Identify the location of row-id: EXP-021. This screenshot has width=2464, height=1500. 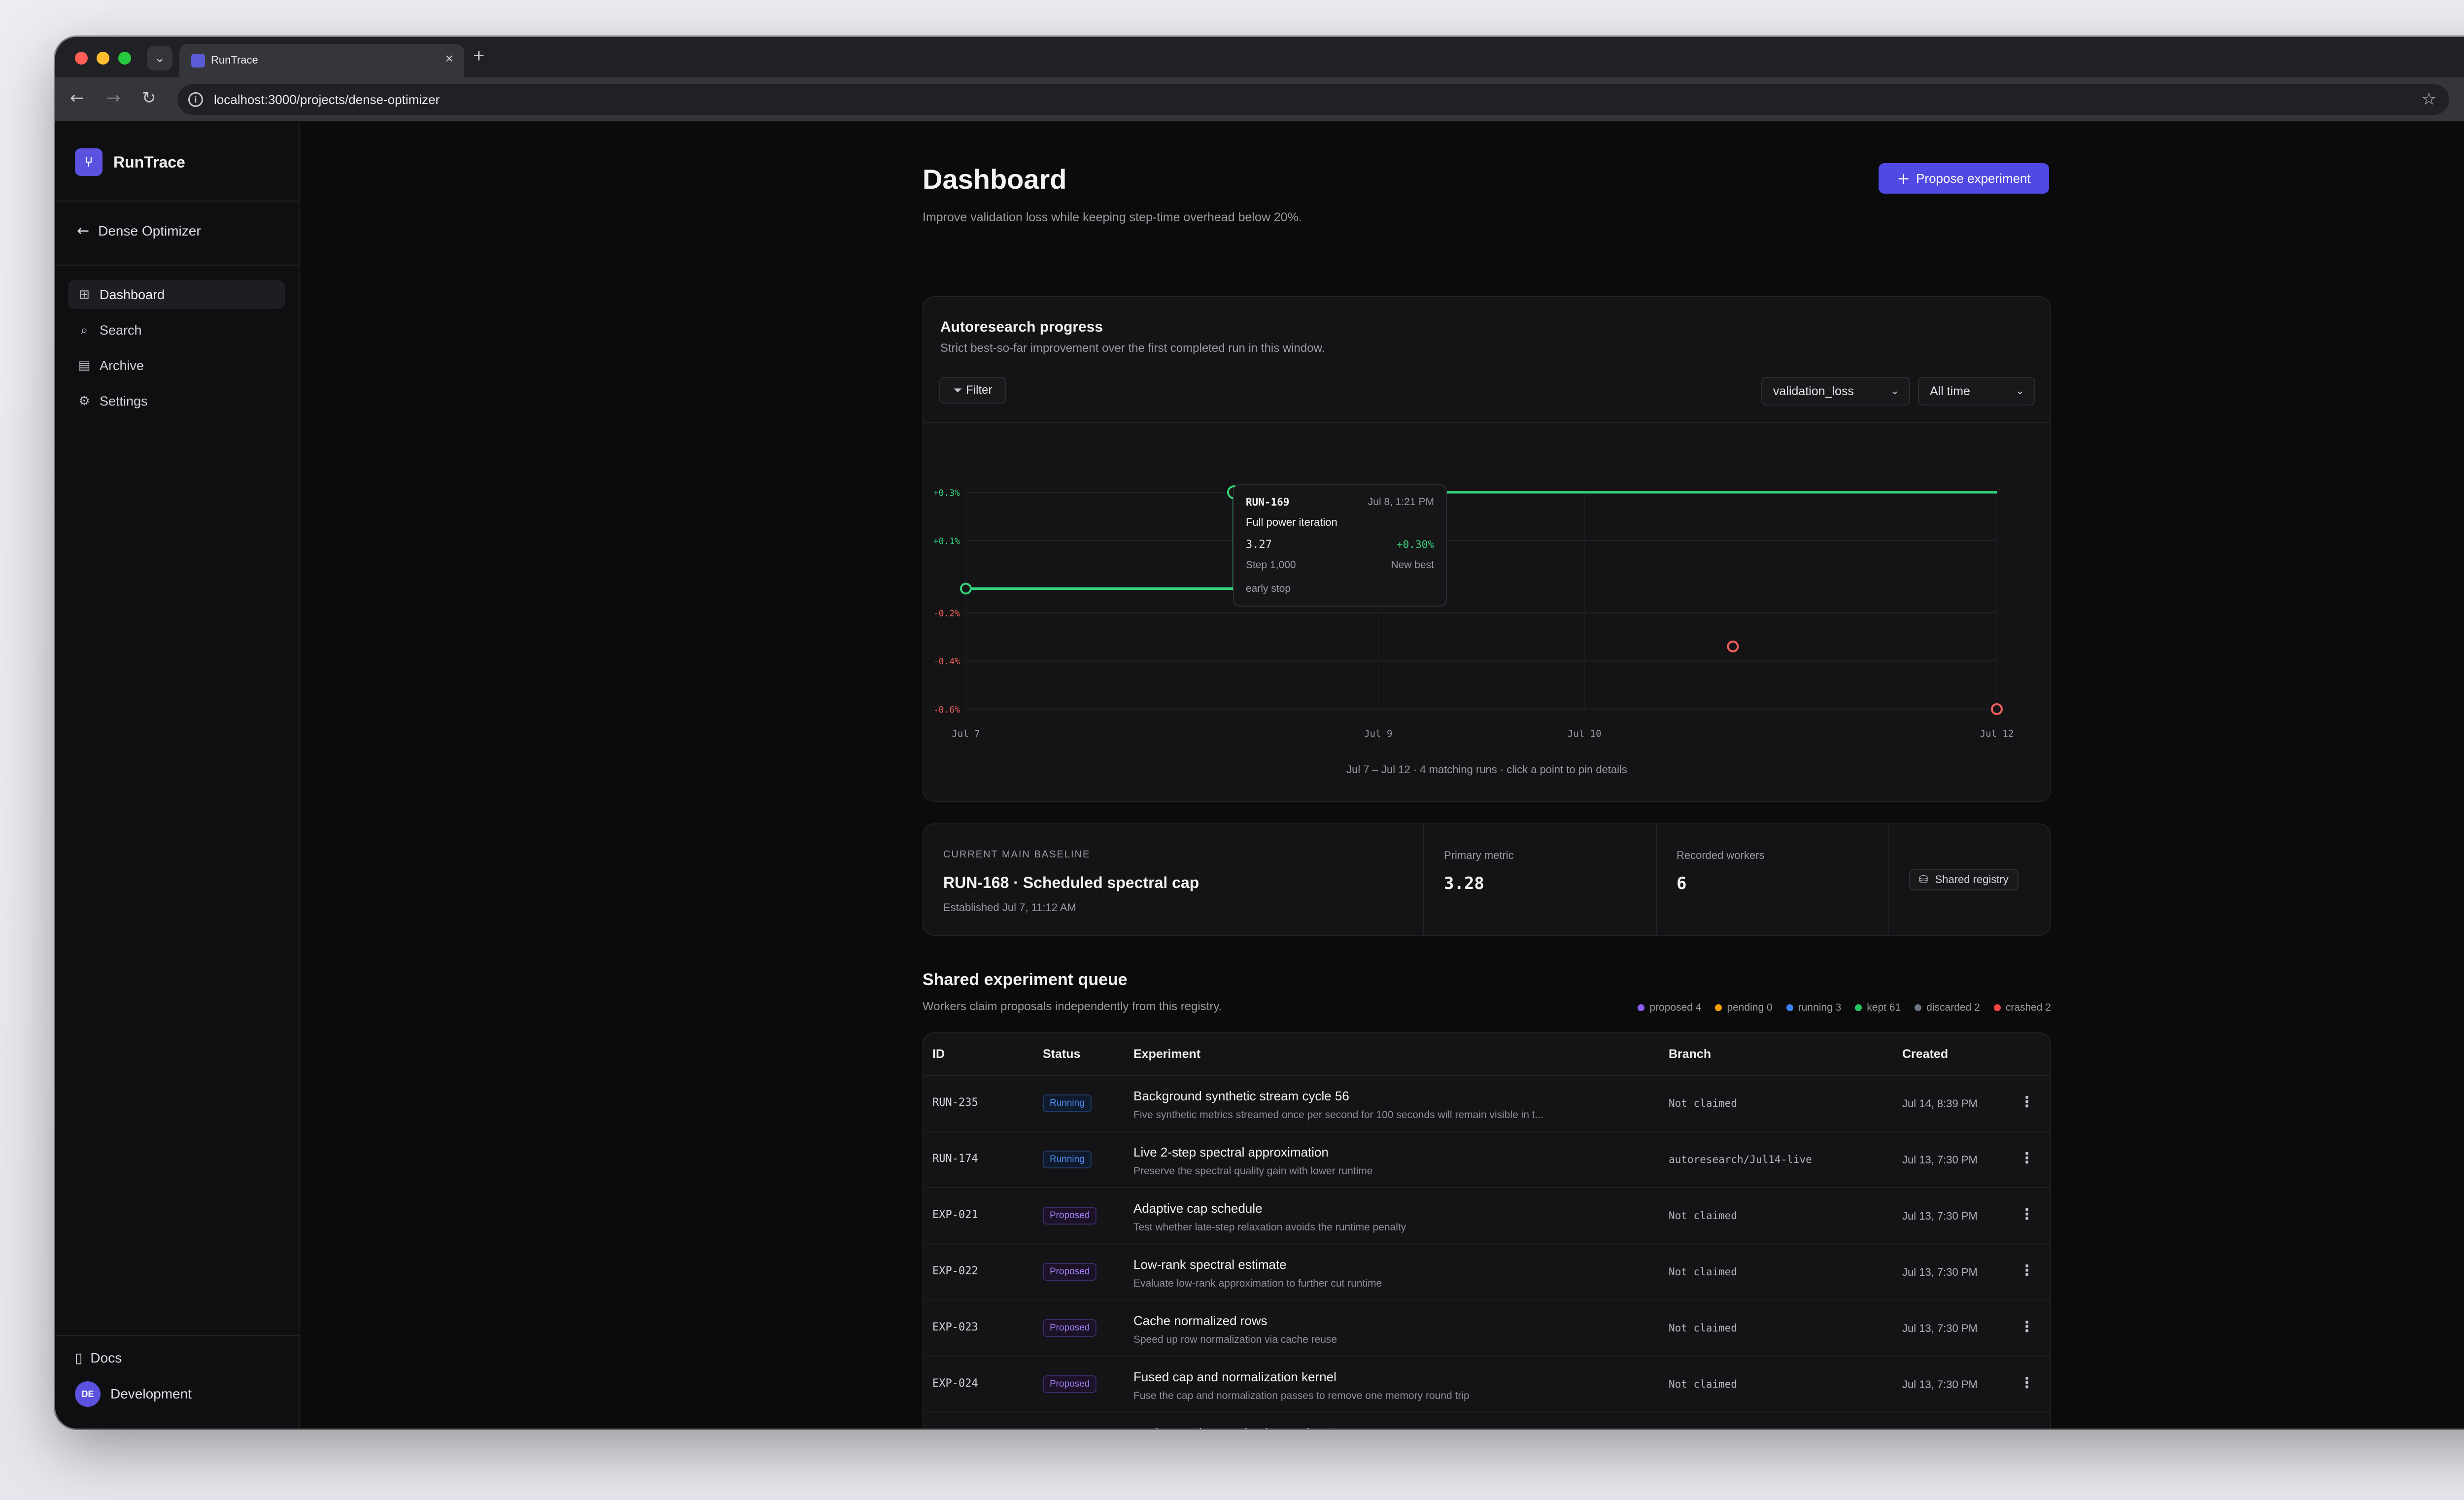
(955, 1215).